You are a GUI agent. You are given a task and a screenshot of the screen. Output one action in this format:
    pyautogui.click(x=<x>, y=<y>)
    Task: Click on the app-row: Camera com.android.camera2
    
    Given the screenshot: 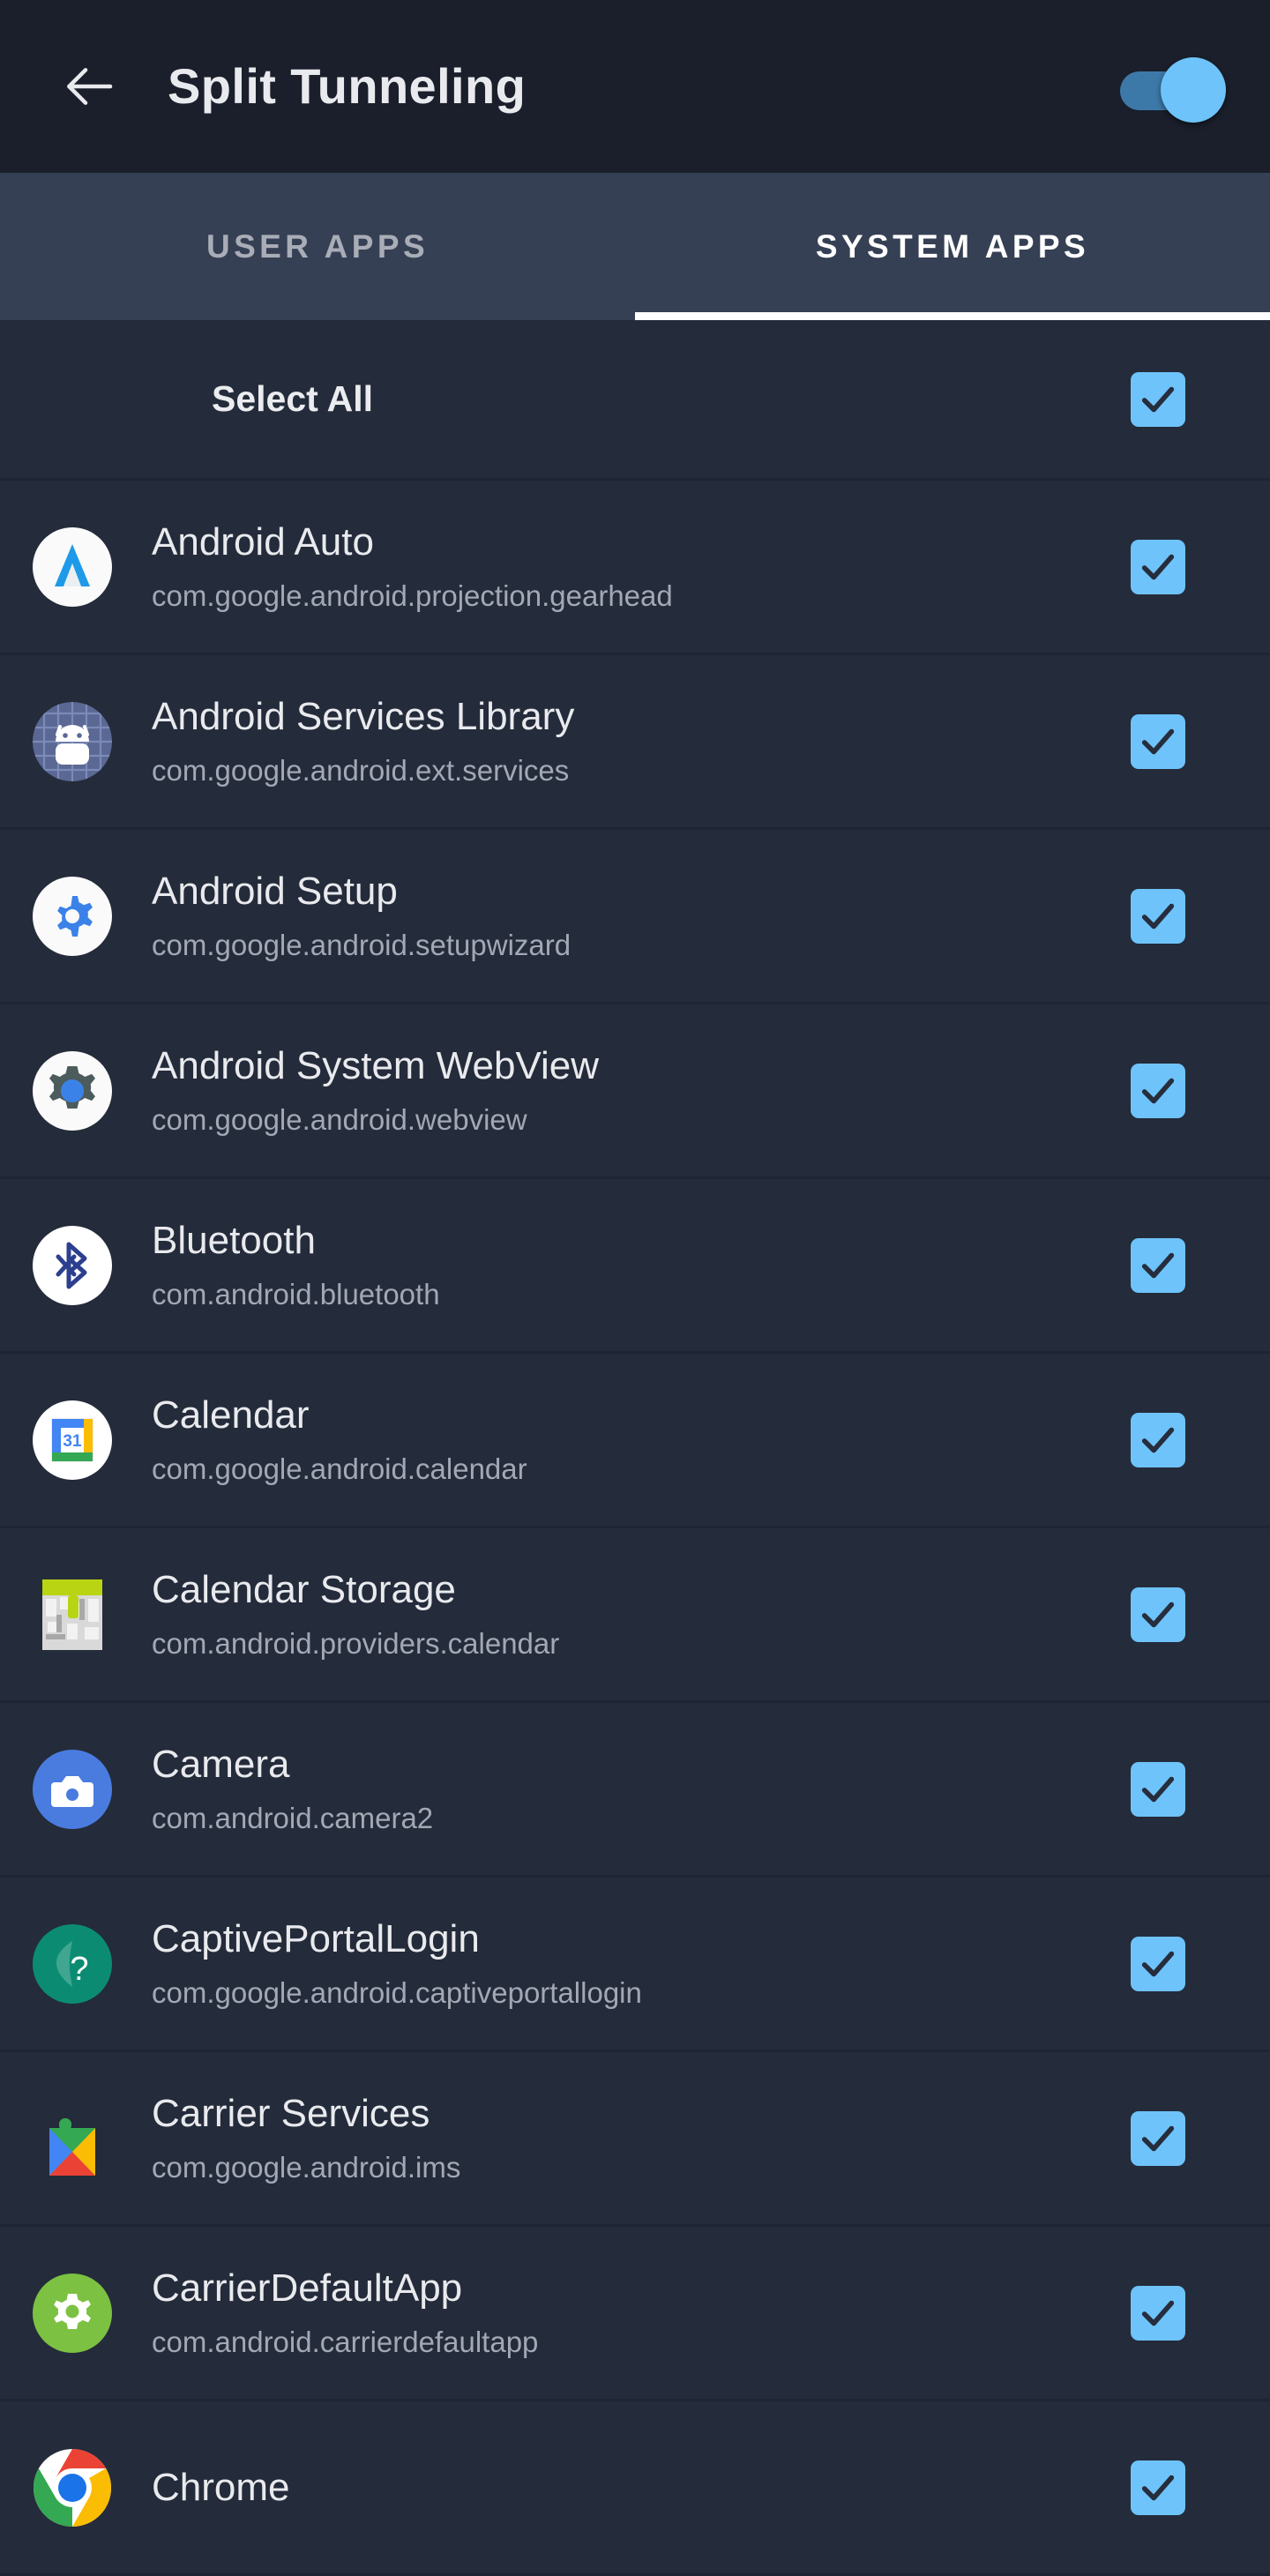 What is the action you would take?
    pyautogui.click(x=635, y=1790)
    